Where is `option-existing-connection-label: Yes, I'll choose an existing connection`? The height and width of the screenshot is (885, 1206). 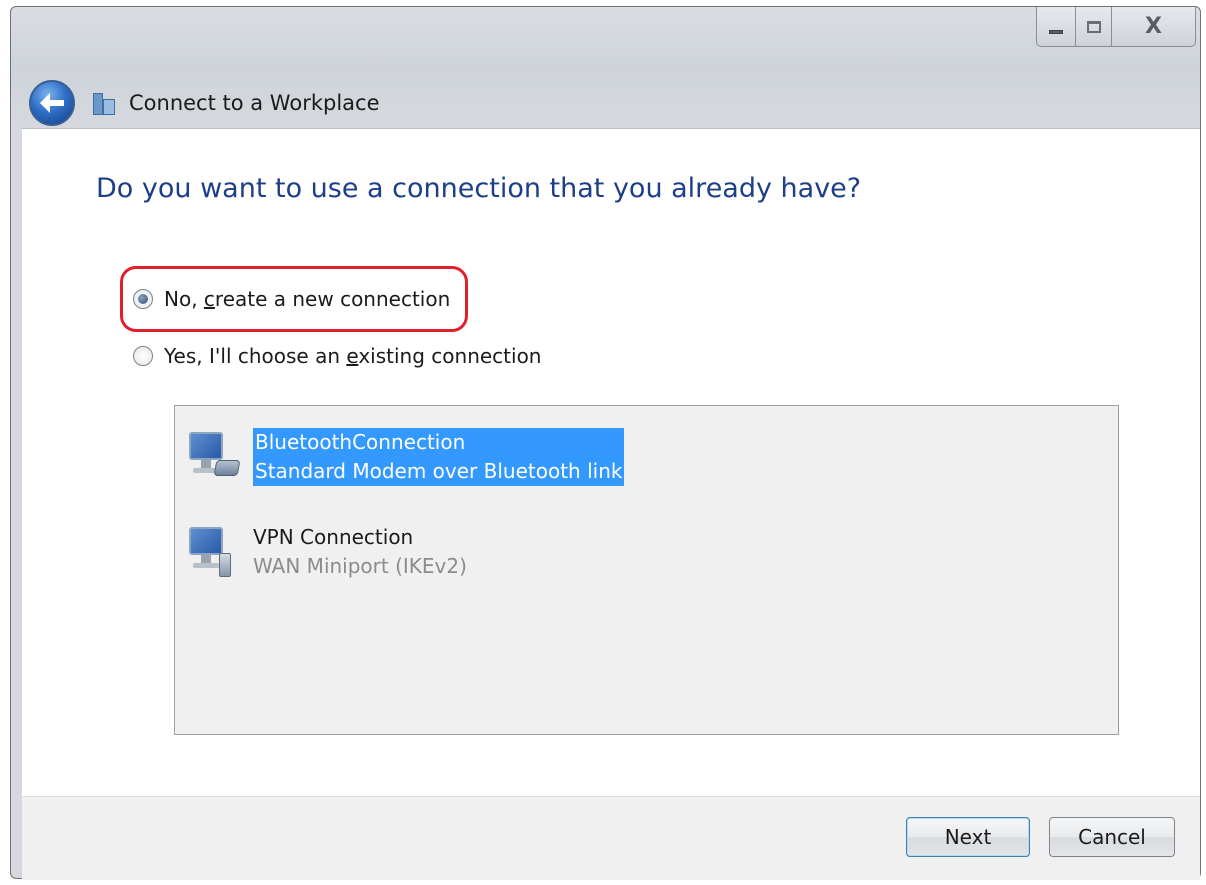
option-existing-connection-label: Yes, I'll choose an existing connection is located at coordinates (353, 356).